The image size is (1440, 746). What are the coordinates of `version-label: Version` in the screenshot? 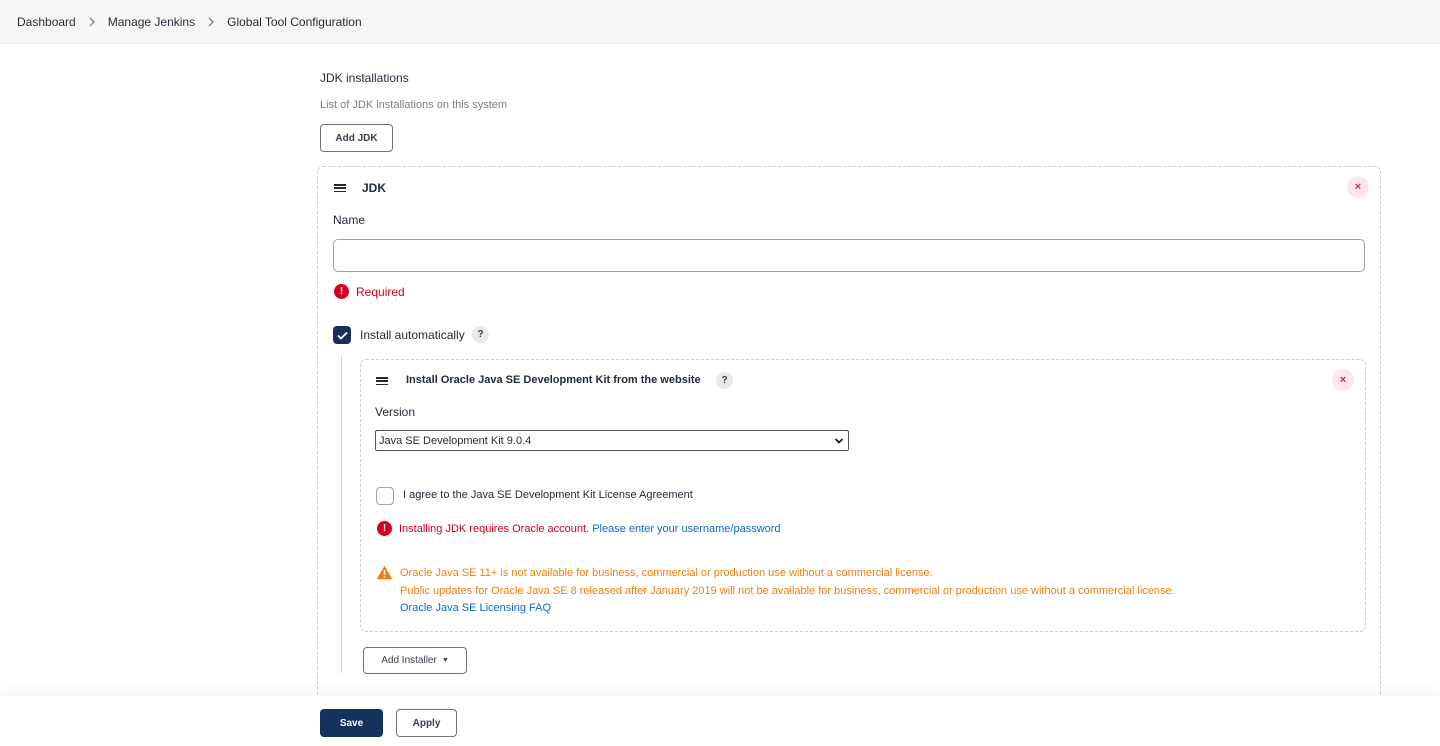 It's located at (395, 412).